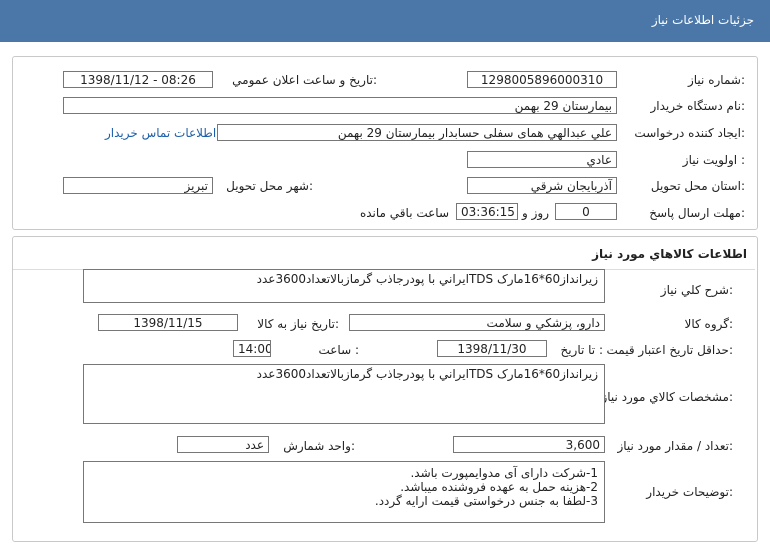 This screenshot has width=770, height=545. Describe the element at coordinates (338, 350) in the screenshot. I see `hour-label: ساعت :` at that location.